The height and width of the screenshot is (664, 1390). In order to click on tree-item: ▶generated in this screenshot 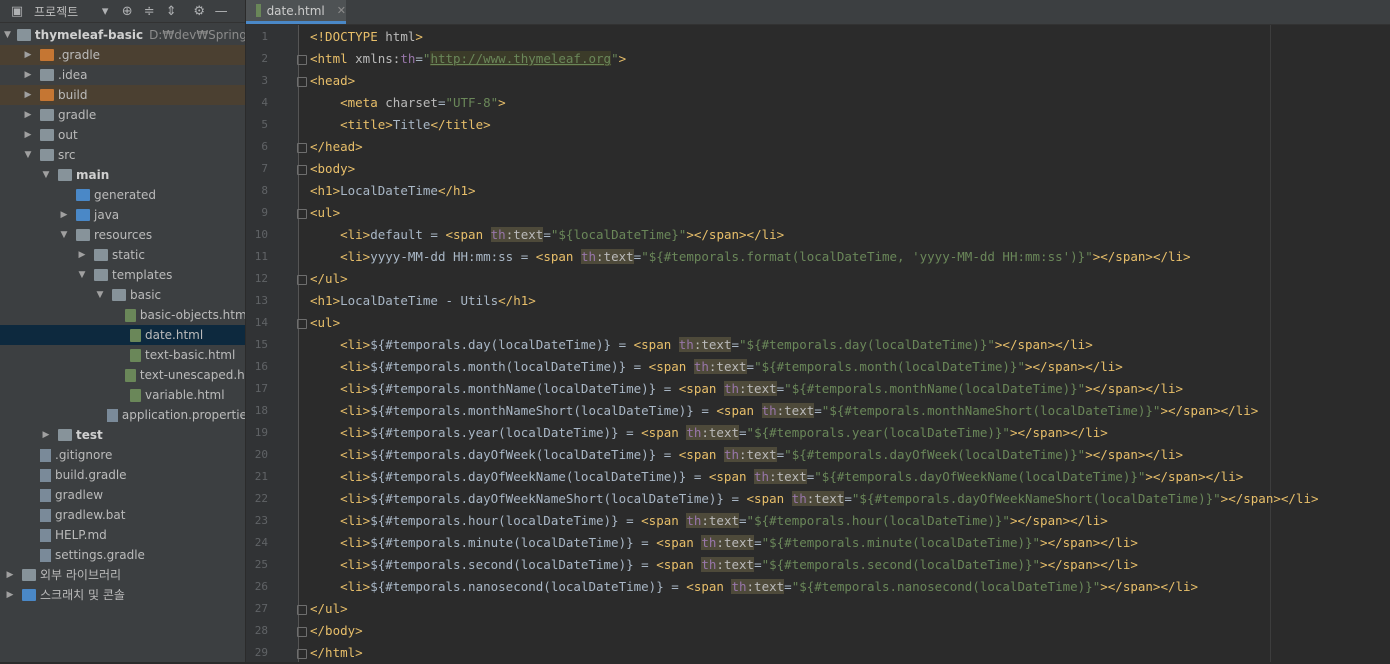, I will do `click(122, 195)`.